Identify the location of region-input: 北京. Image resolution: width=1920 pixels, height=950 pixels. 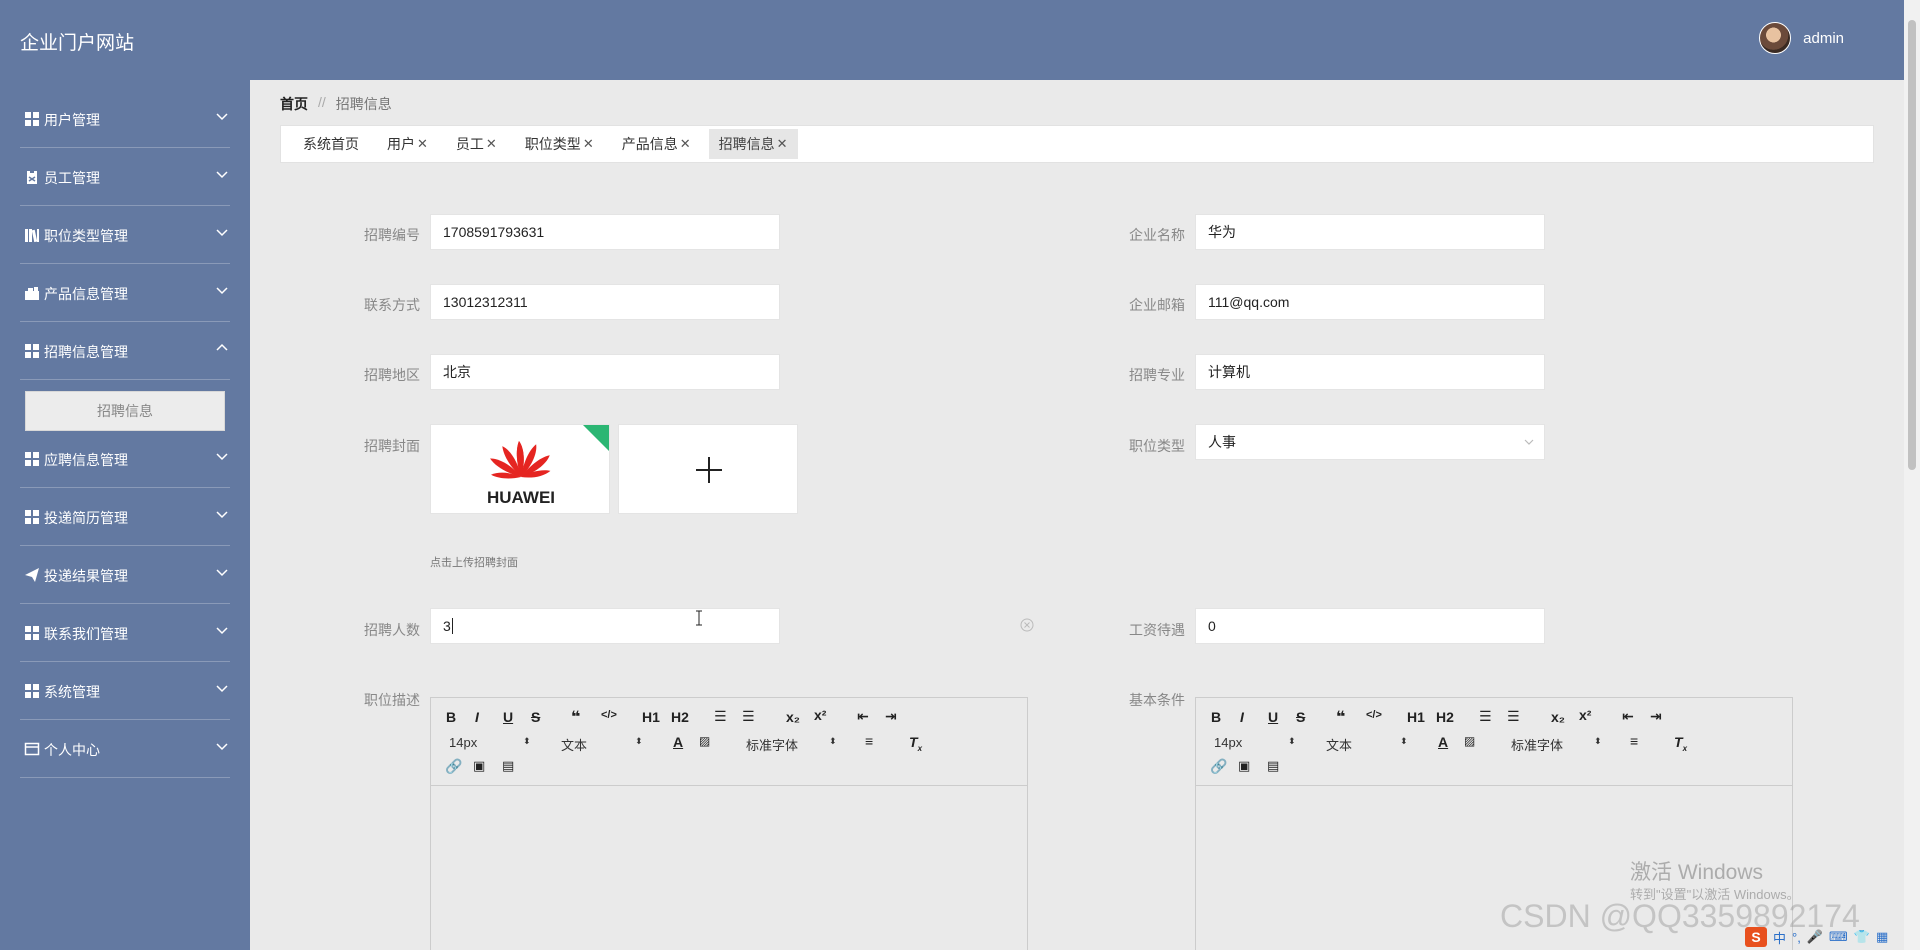
(605, 372).